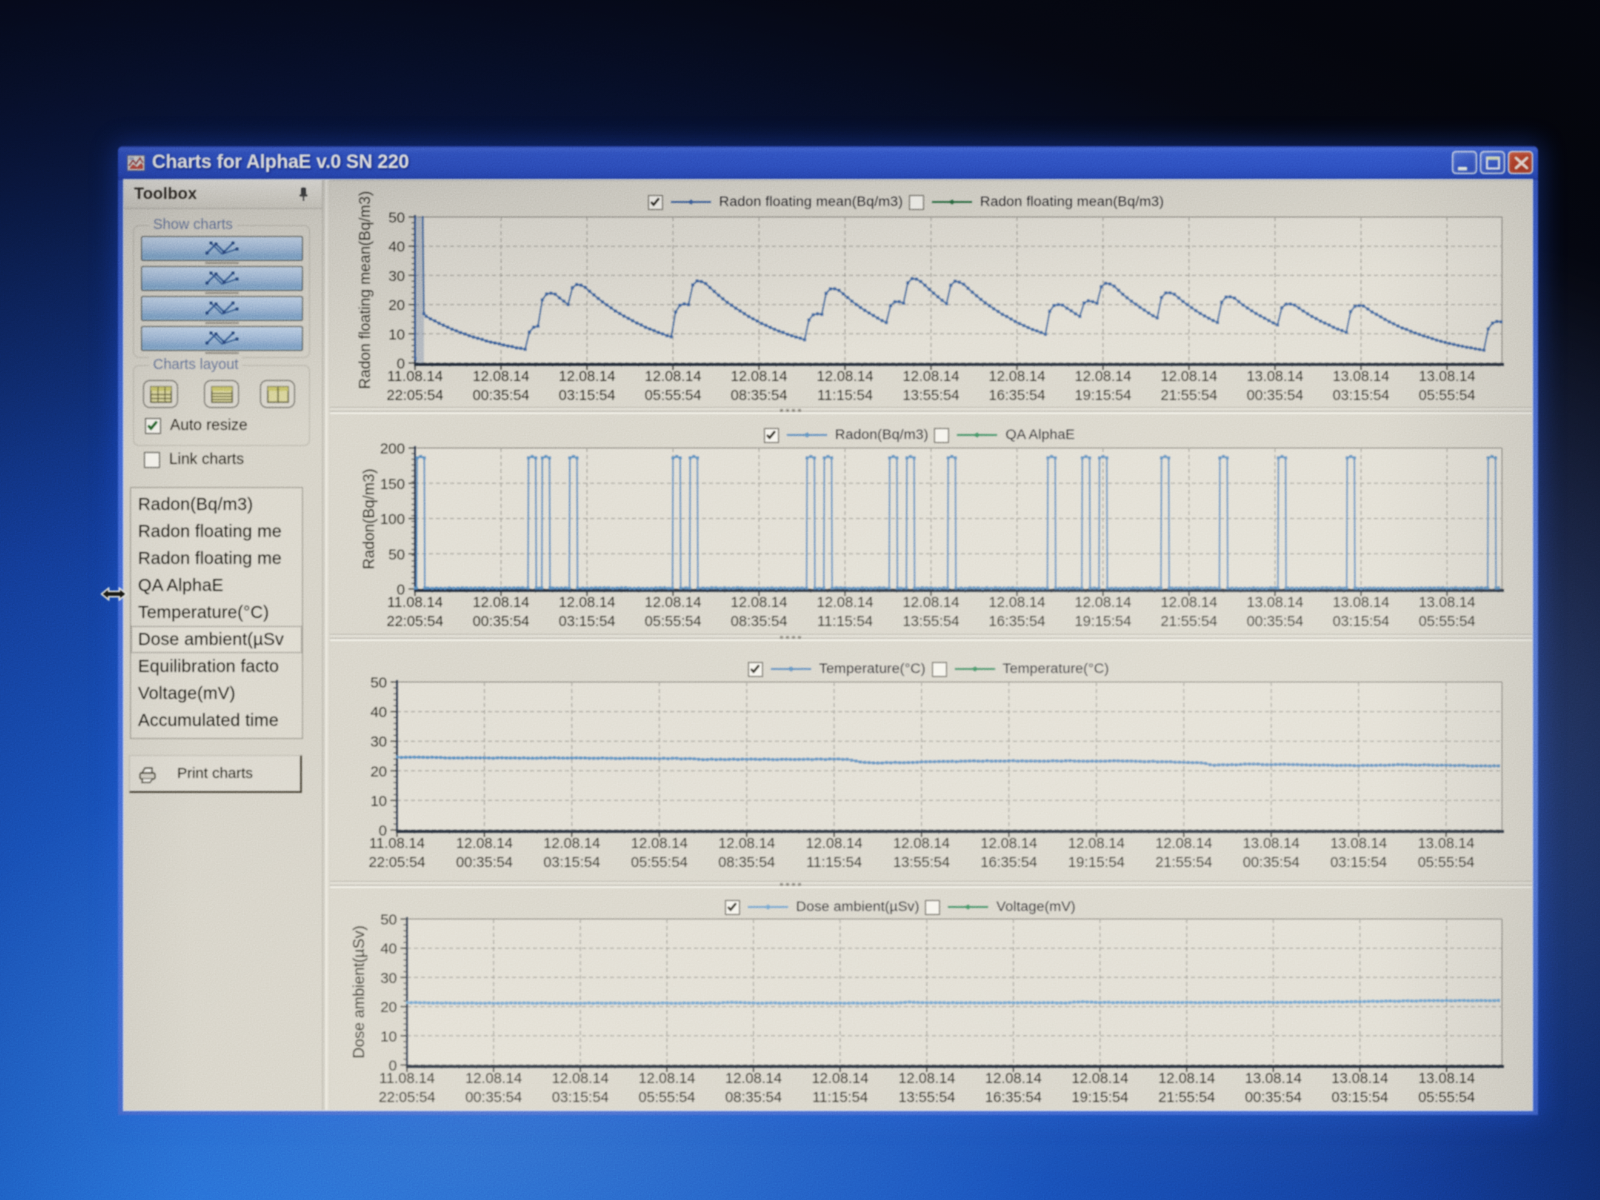 The width and height of the screenshot is (1600, 1200). I want to click on x-tick-time-label: 19:15:54, so click(1100, 1098).